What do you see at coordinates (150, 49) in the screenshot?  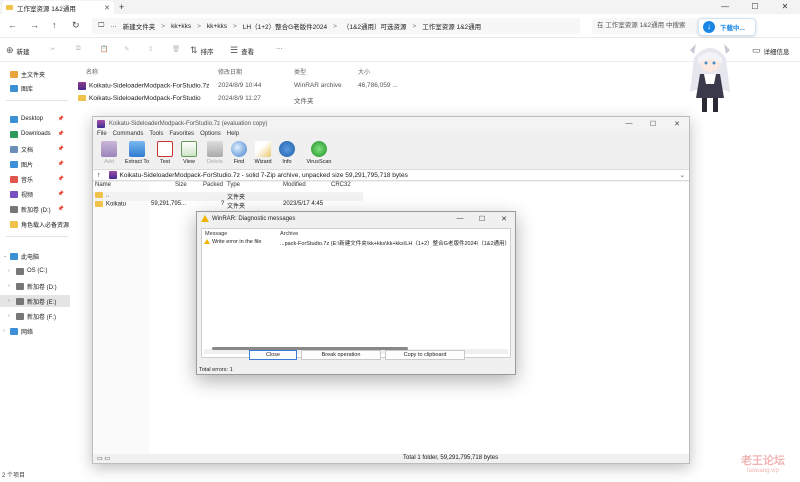 I see `share-icon: ⇪` at bounding box center [150, 49].